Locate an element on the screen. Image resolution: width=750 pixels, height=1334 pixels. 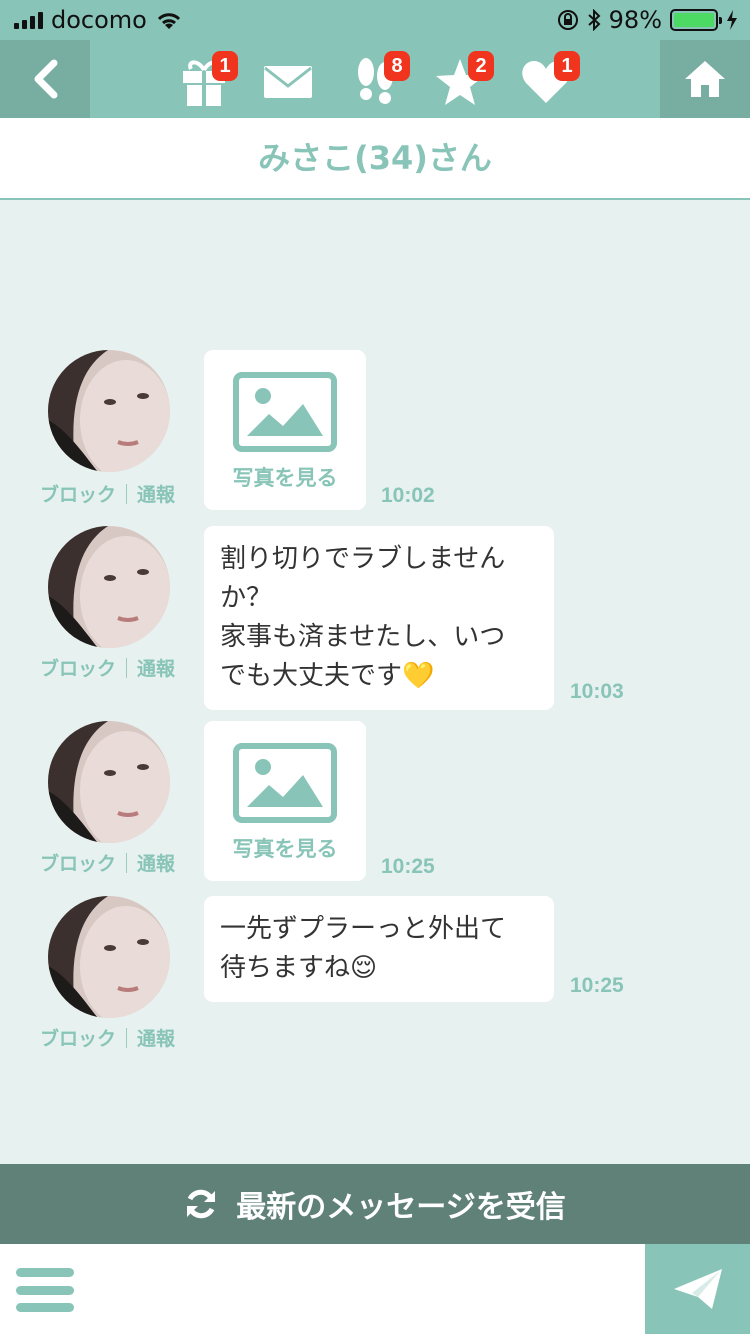
home-icon is located at coordinates (705, 79).